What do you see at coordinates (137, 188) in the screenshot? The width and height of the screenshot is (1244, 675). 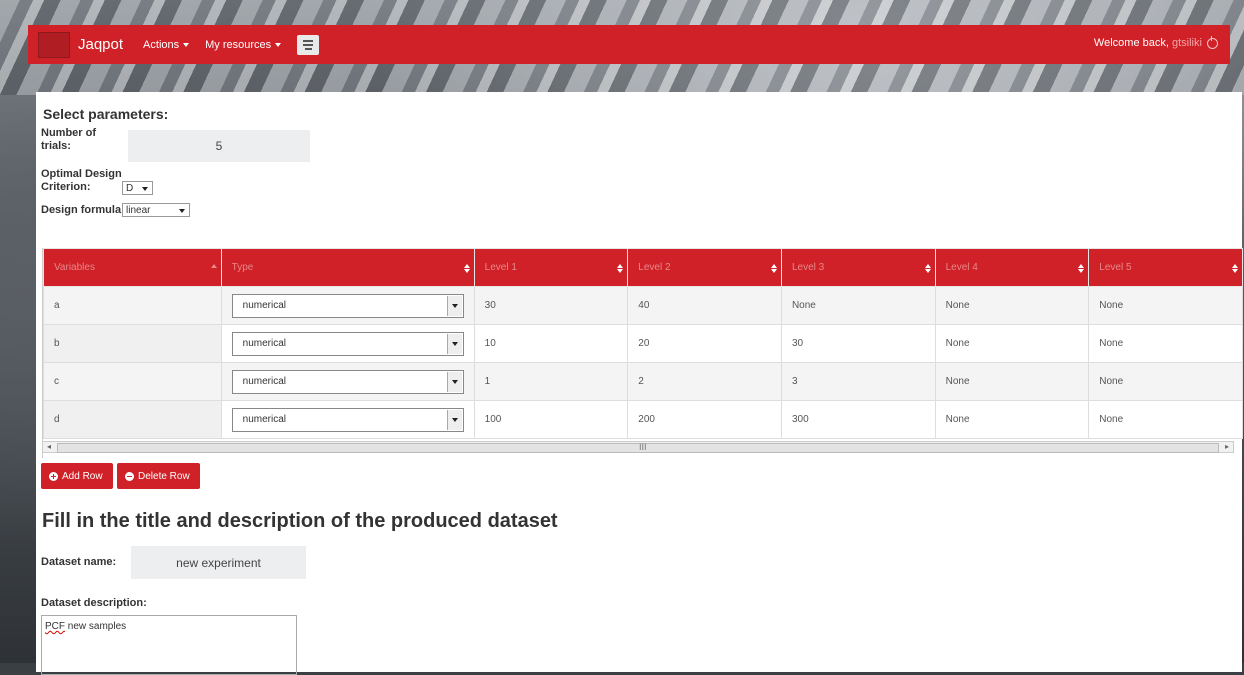 I see `criterion-select: D` at bounding box center [137, 188].